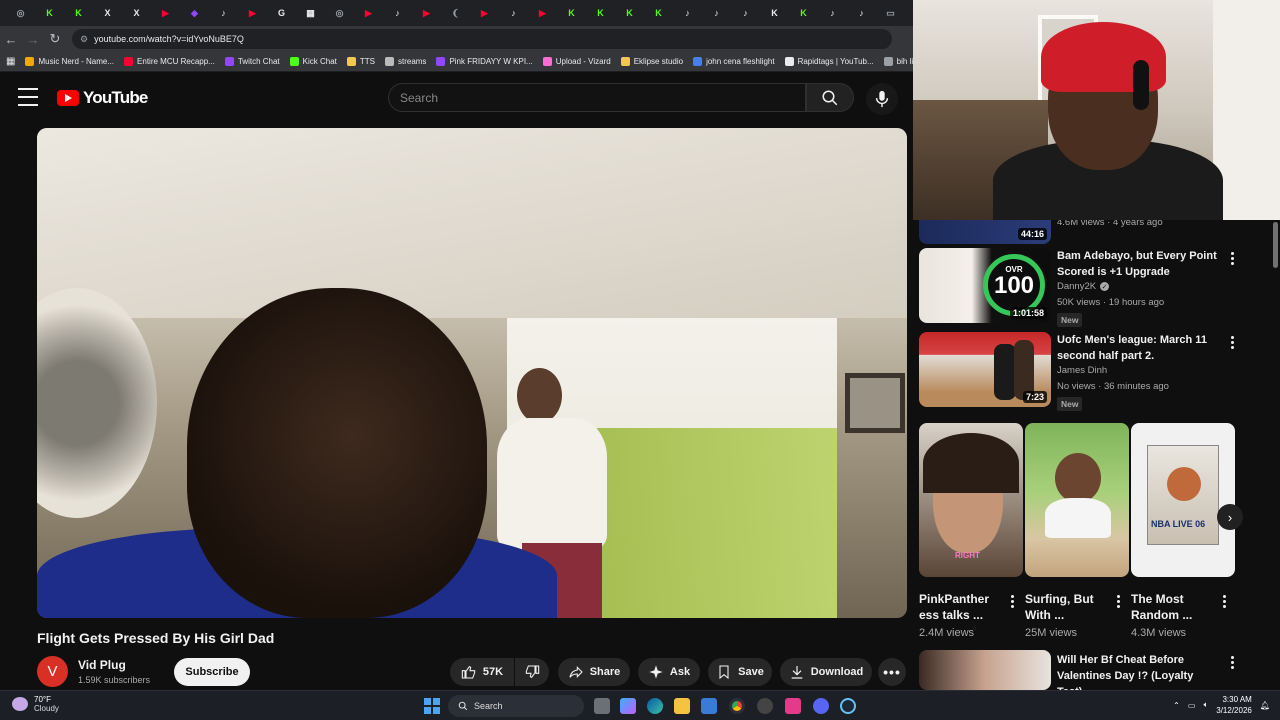  Describe the element at coordinates (734, 61) in the screenshot. I see `bookmark-item: john cena fleshlight` at that location.